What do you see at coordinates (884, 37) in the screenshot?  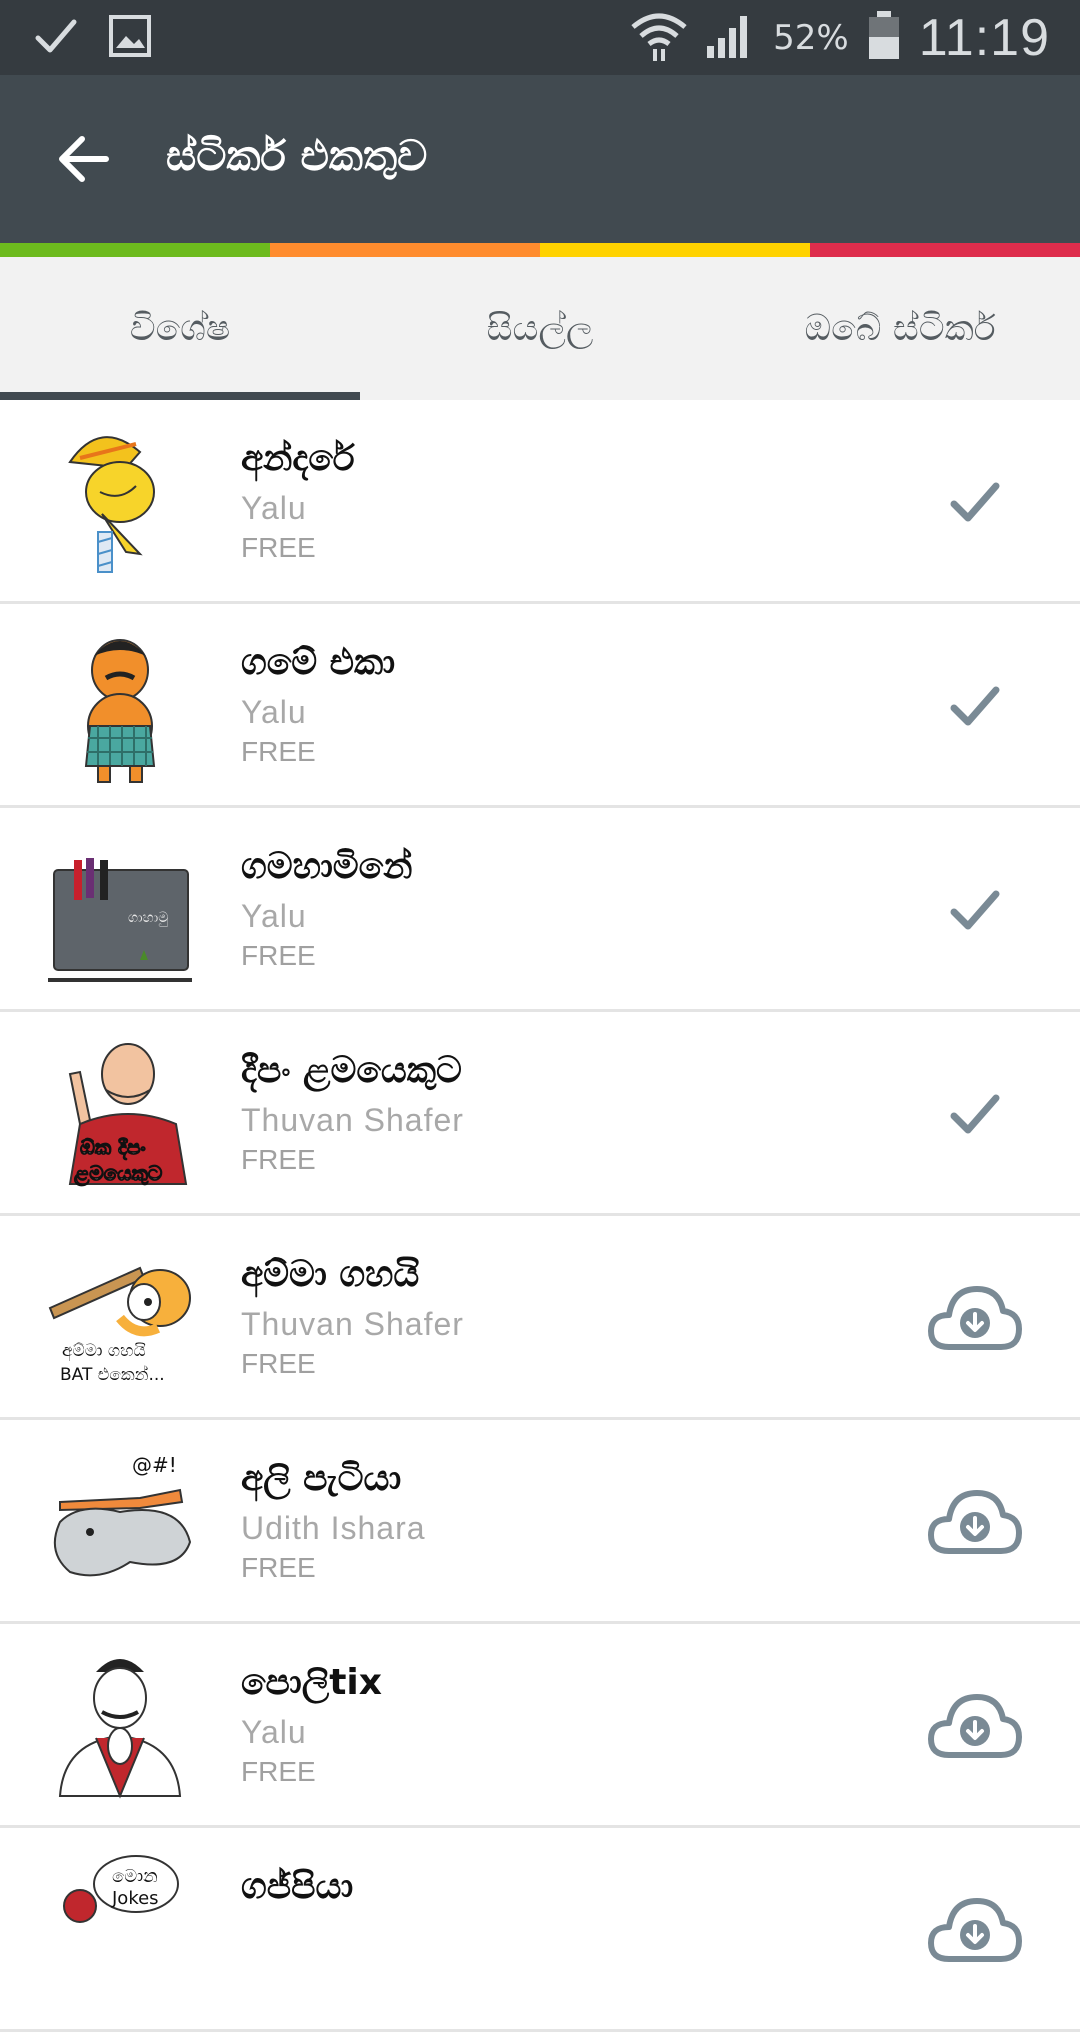 I see `battery-icon` at bounding box center [884, 37].